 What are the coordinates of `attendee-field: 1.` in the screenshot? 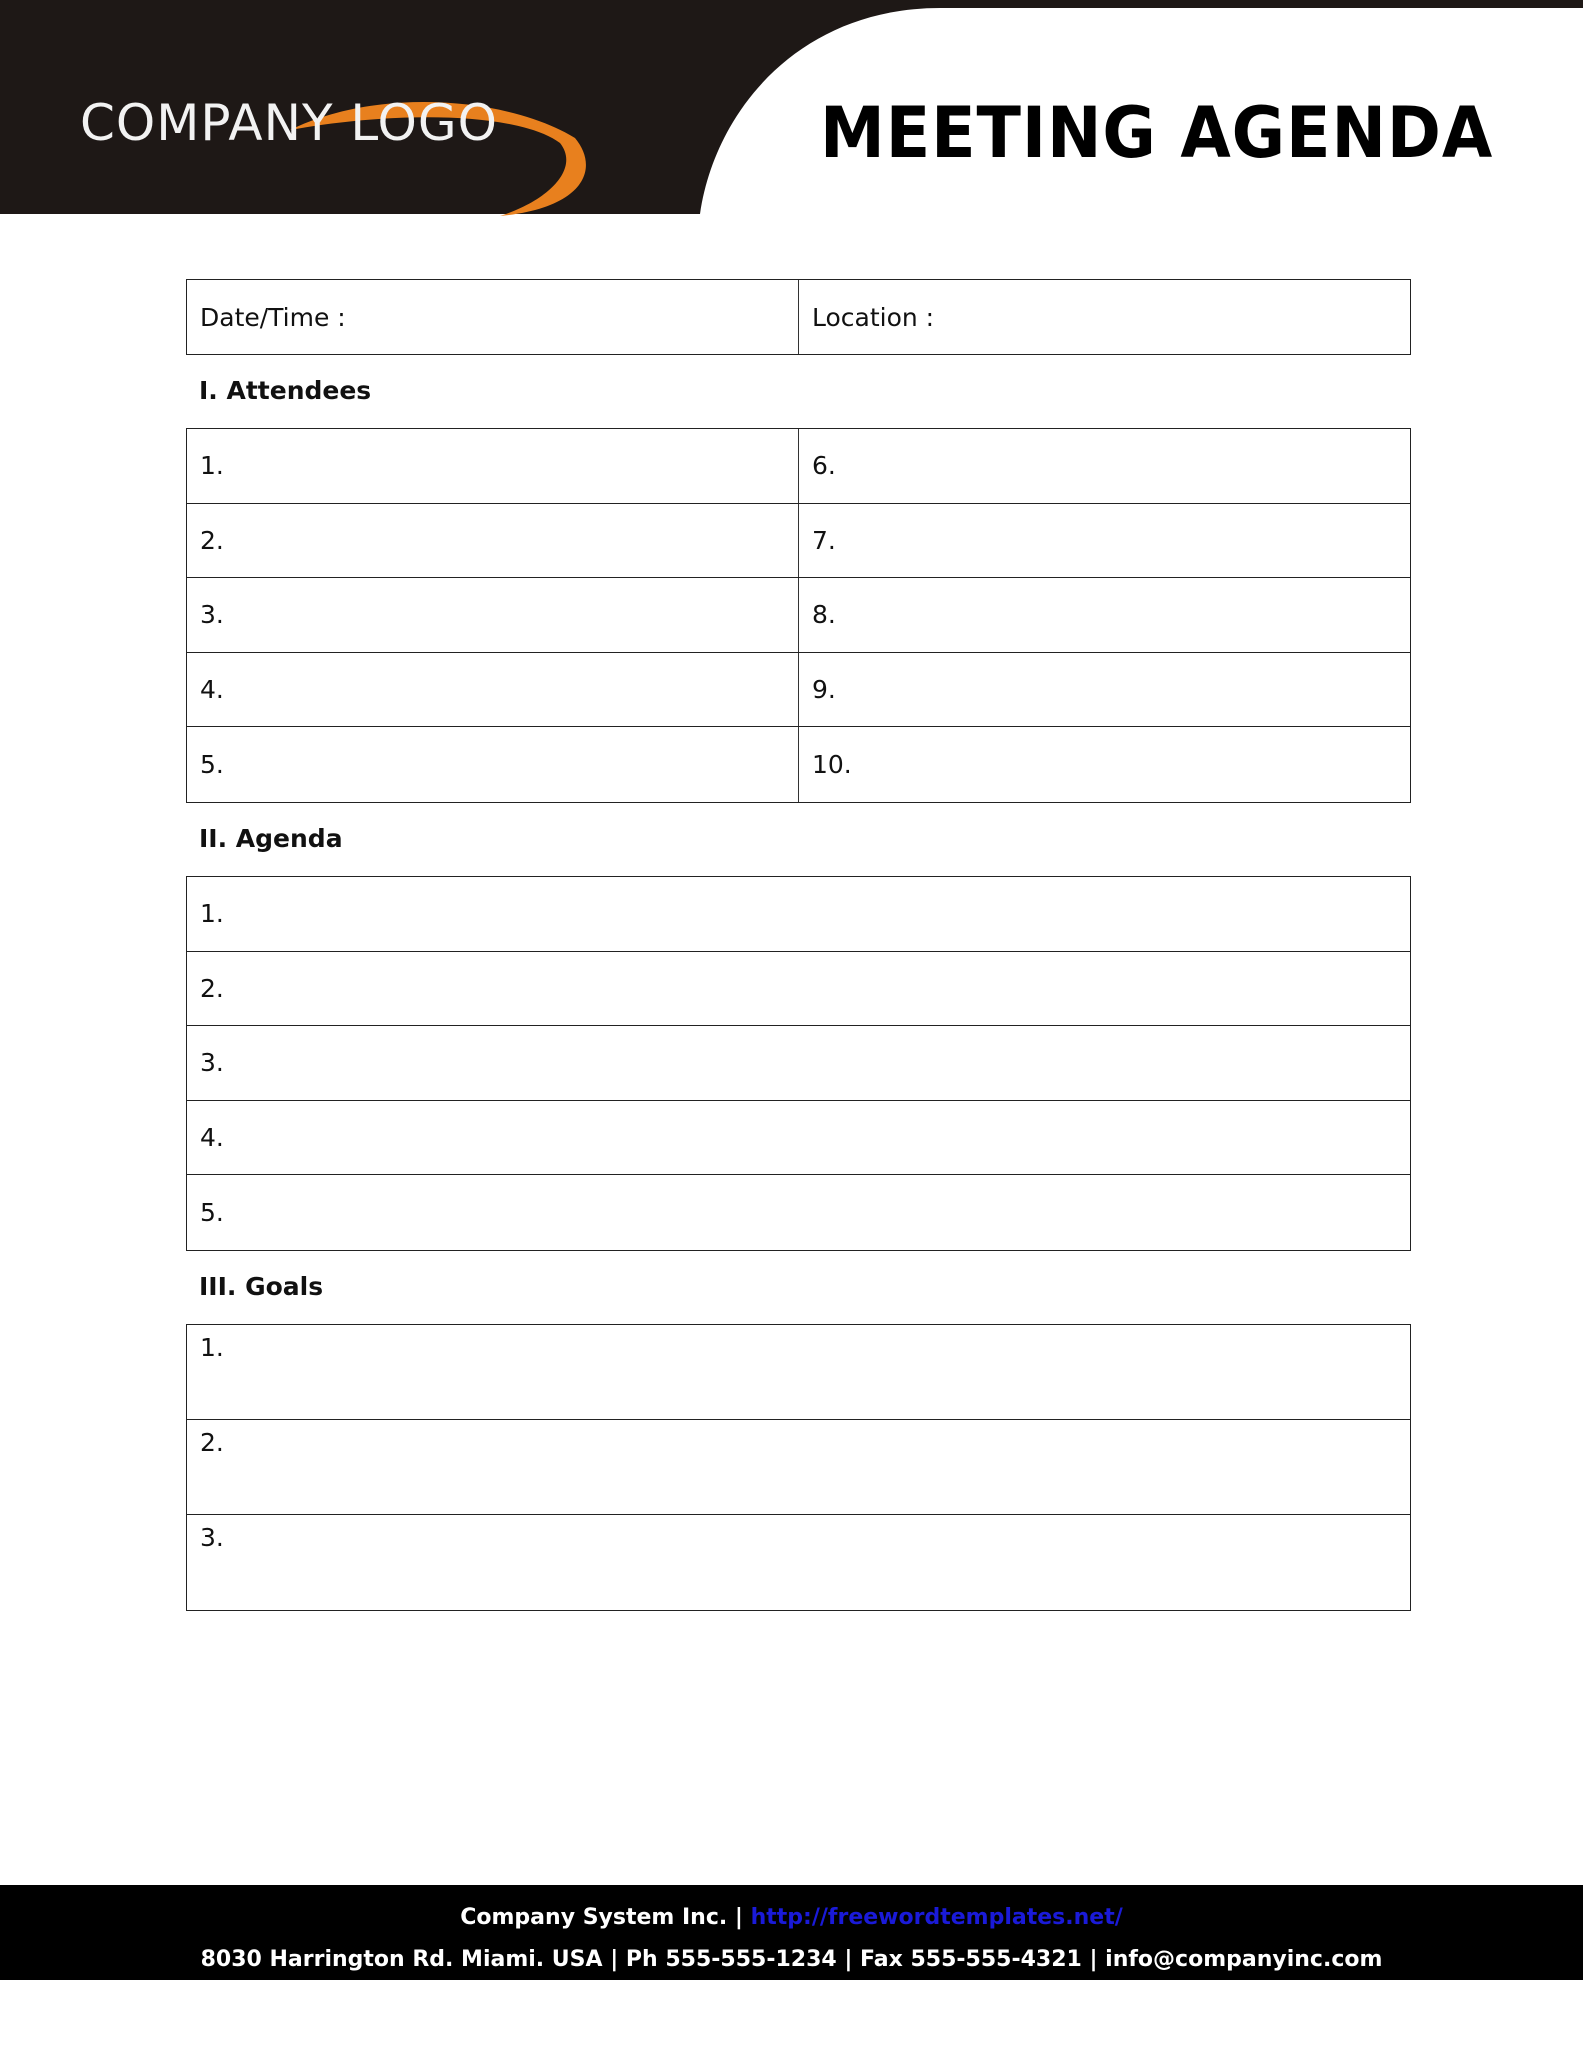 It's located at (492, 466).